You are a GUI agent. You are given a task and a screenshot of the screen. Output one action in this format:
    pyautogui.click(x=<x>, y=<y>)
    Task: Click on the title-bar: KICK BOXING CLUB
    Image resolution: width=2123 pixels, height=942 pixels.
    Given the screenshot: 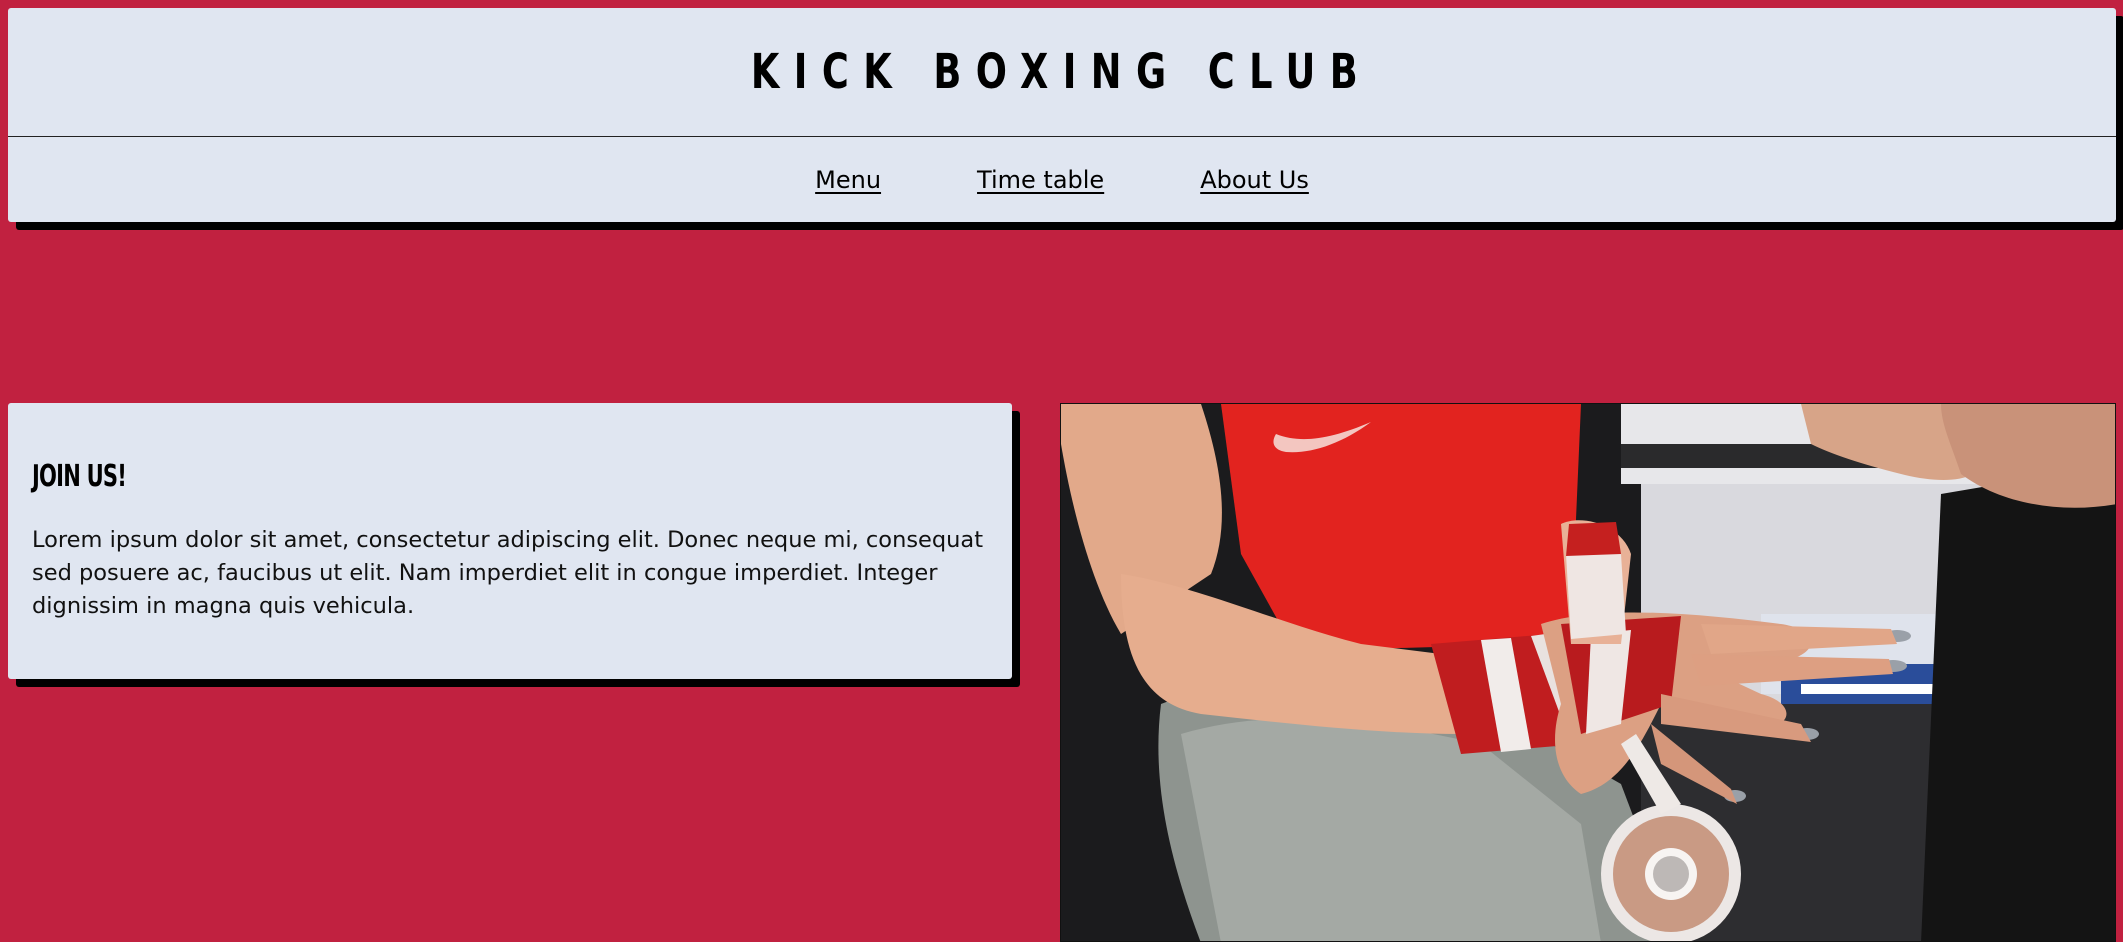 What is the action you would take?
    pyautogui.click(x=1062, y=72)
    